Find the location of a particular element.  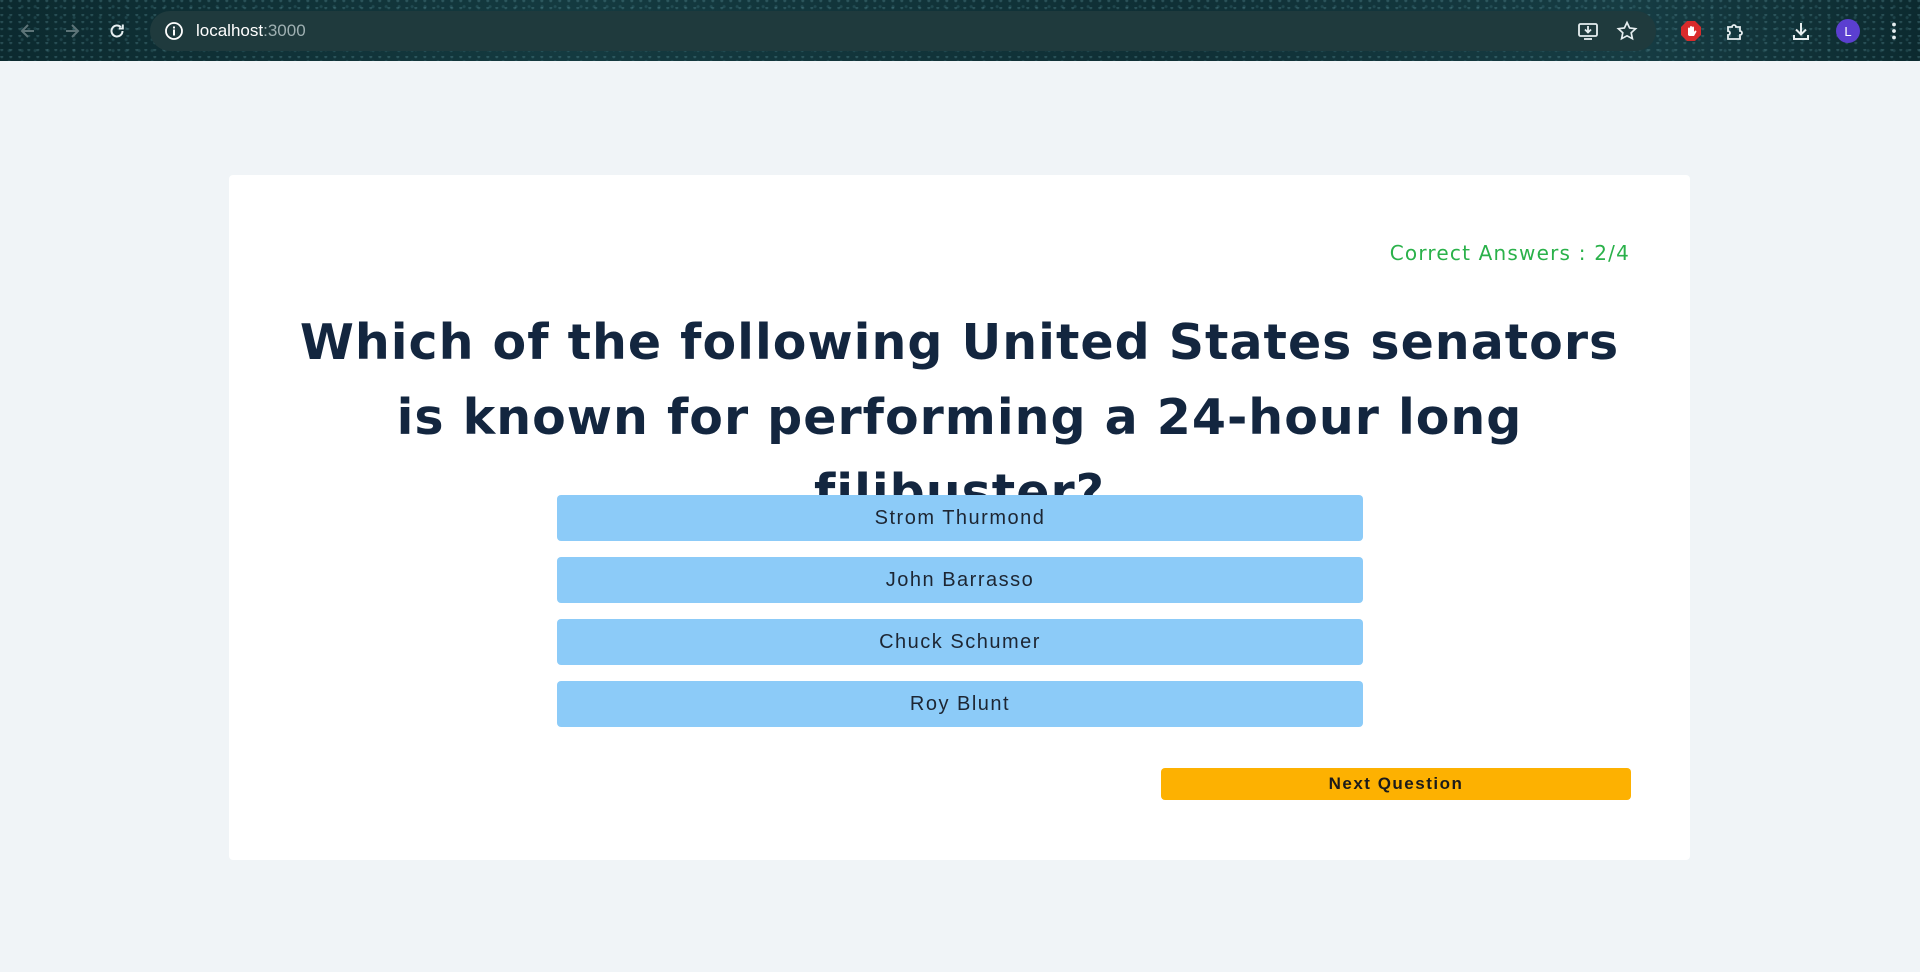

bookmark-star-icon is located at coordinates (1627, 31).